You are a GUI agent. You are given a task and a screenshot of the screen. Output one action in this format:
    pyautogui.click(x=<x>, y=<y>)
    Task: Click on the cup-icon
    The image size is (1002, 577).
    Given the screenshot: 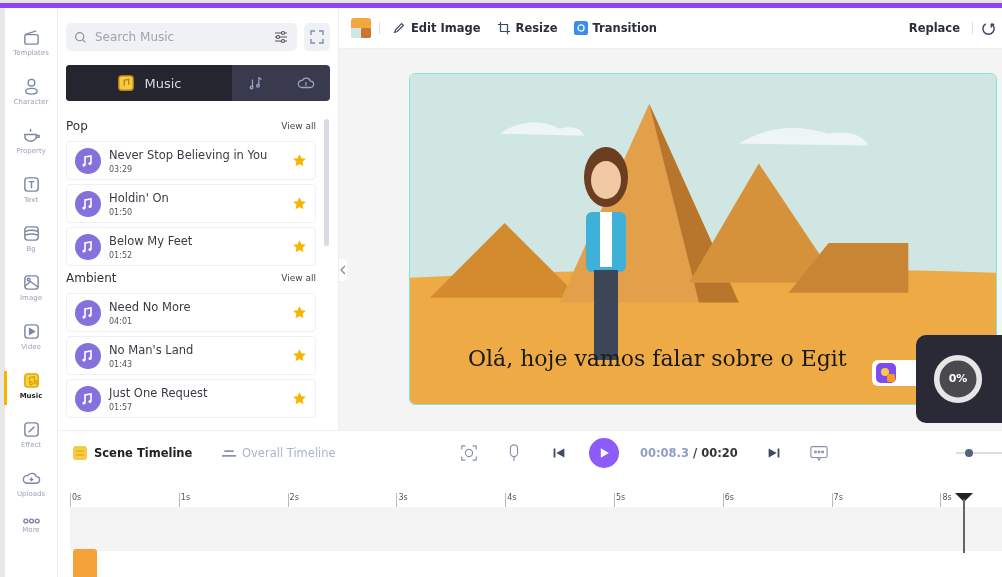 What is the action you would take?
    pyautogui.click(x=31, y=135)
    